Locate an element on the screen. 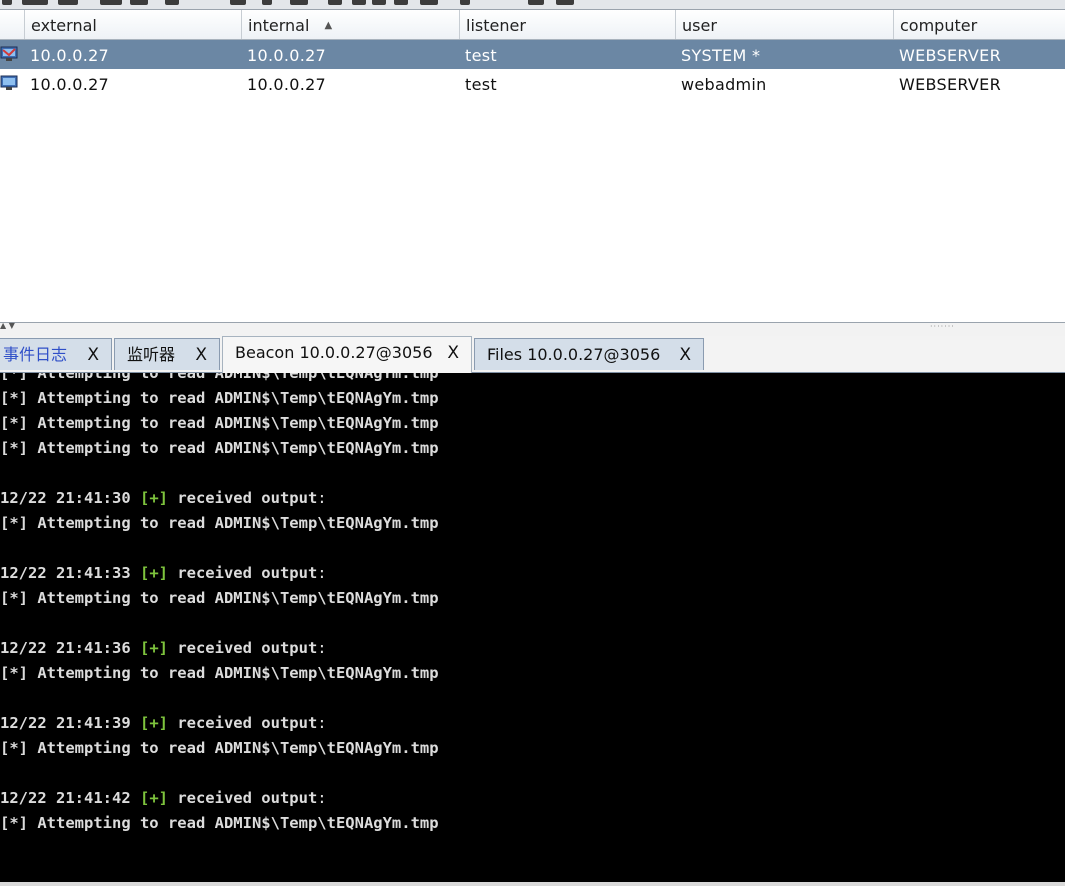 This screenshot has height=886, width=1065. column-label: computer is located at coordinates (939, 25).